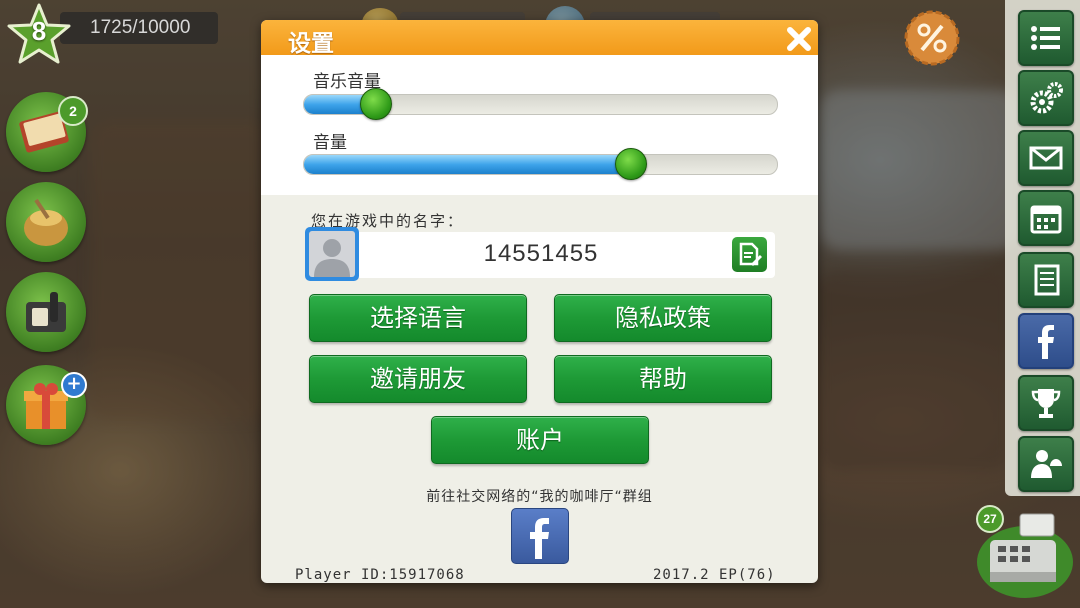 The height and width of the screenshot is (608, 1080). What do you see at coordinates (330, 143) in the screenshot?
I see `sound-volume-label: 音量` at bounding box center [330, 143].